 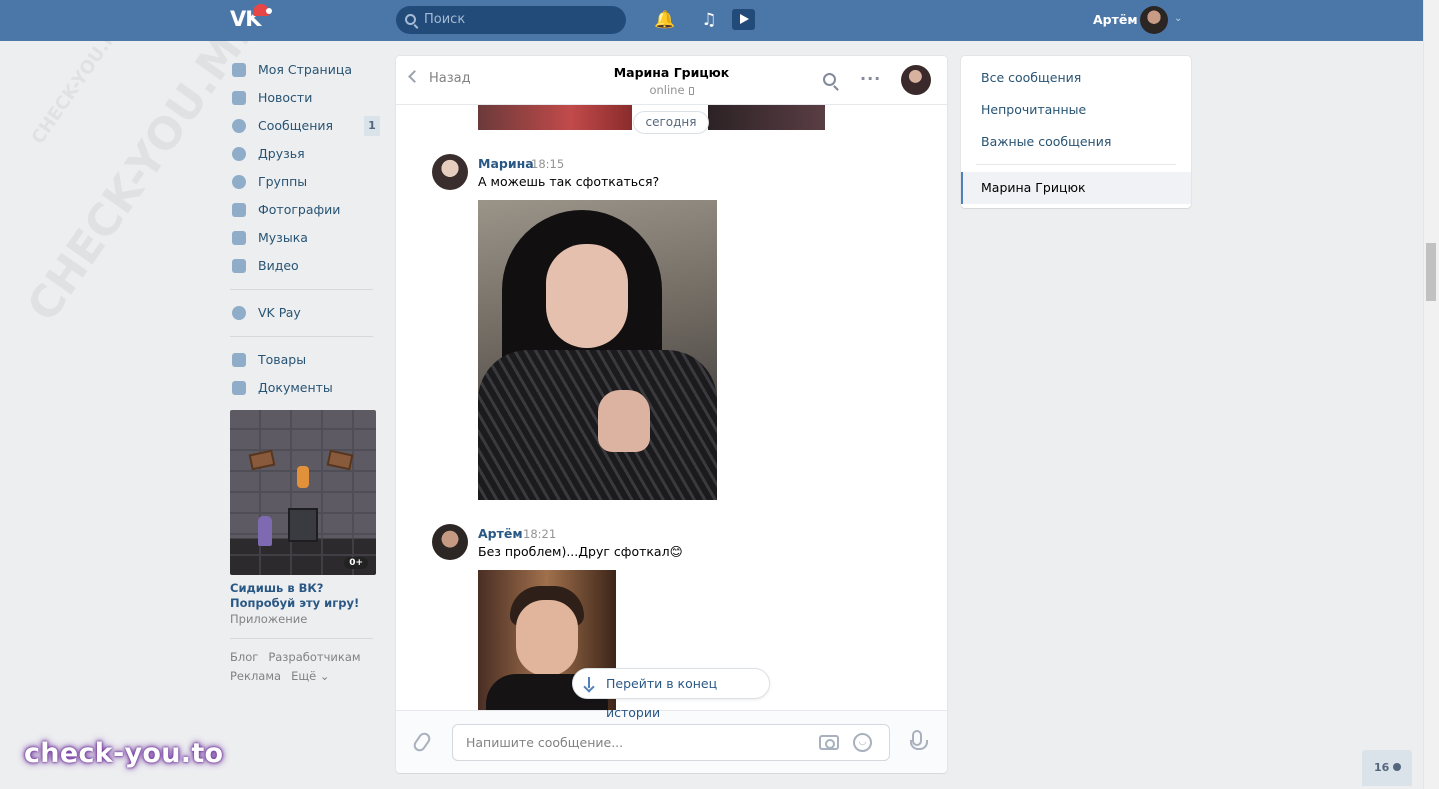 What do you see at coordinates (239, 126) in the screenshot?
I see `messages-icon` at bounding box center [239, 126].